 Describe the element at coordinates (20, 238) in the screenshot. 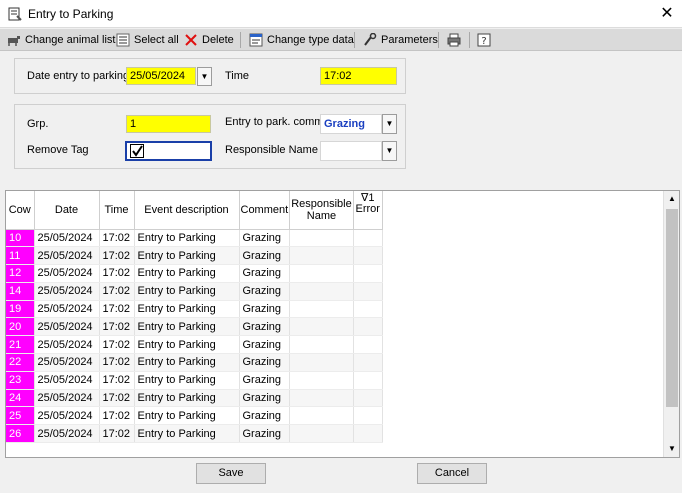

I see `cow-cell: 10` at that location.